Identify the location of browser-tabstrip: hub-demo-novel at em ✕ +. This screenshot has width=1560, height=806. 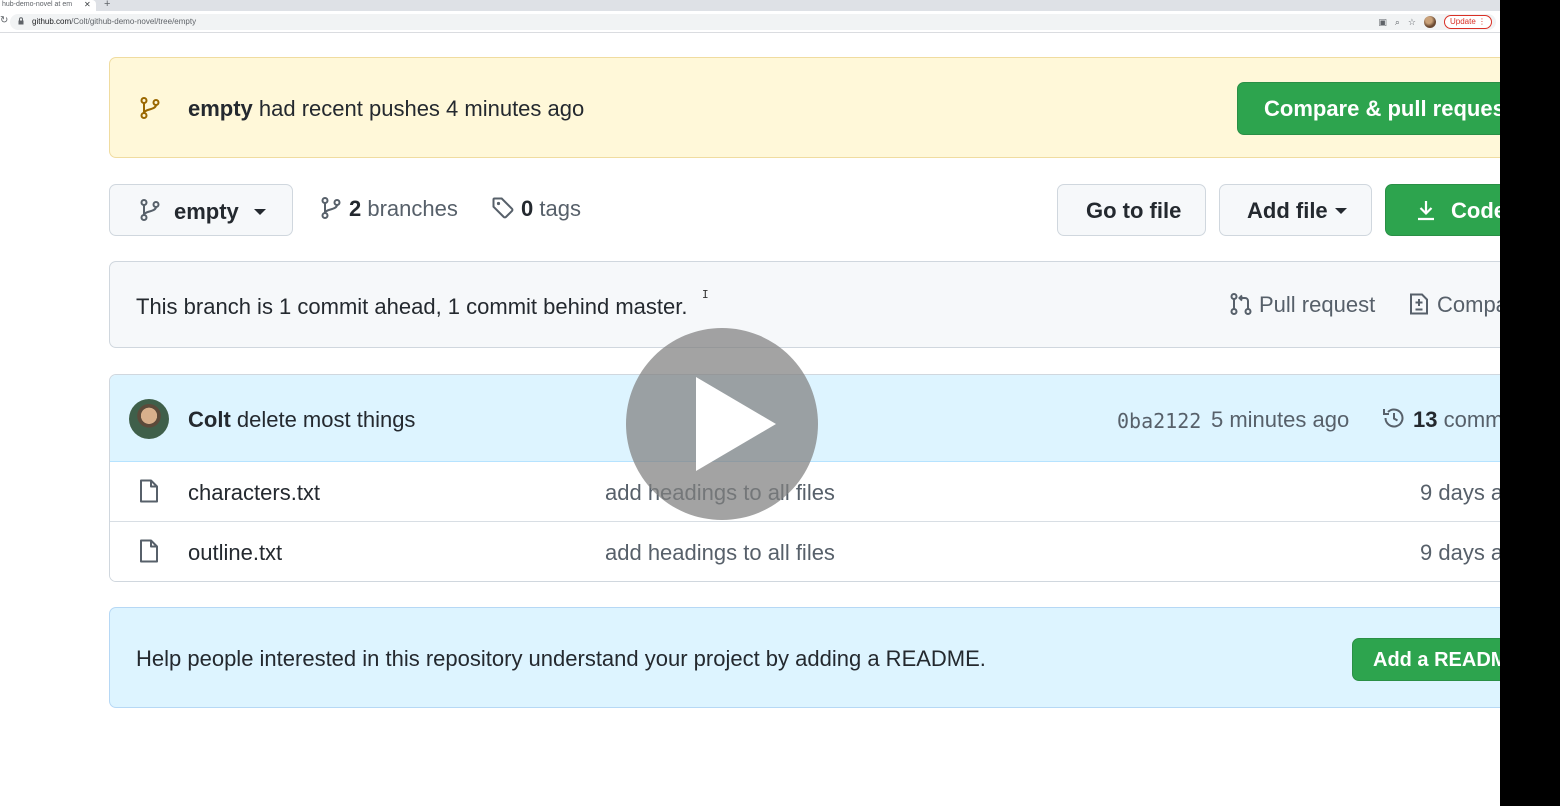
(750, 5).